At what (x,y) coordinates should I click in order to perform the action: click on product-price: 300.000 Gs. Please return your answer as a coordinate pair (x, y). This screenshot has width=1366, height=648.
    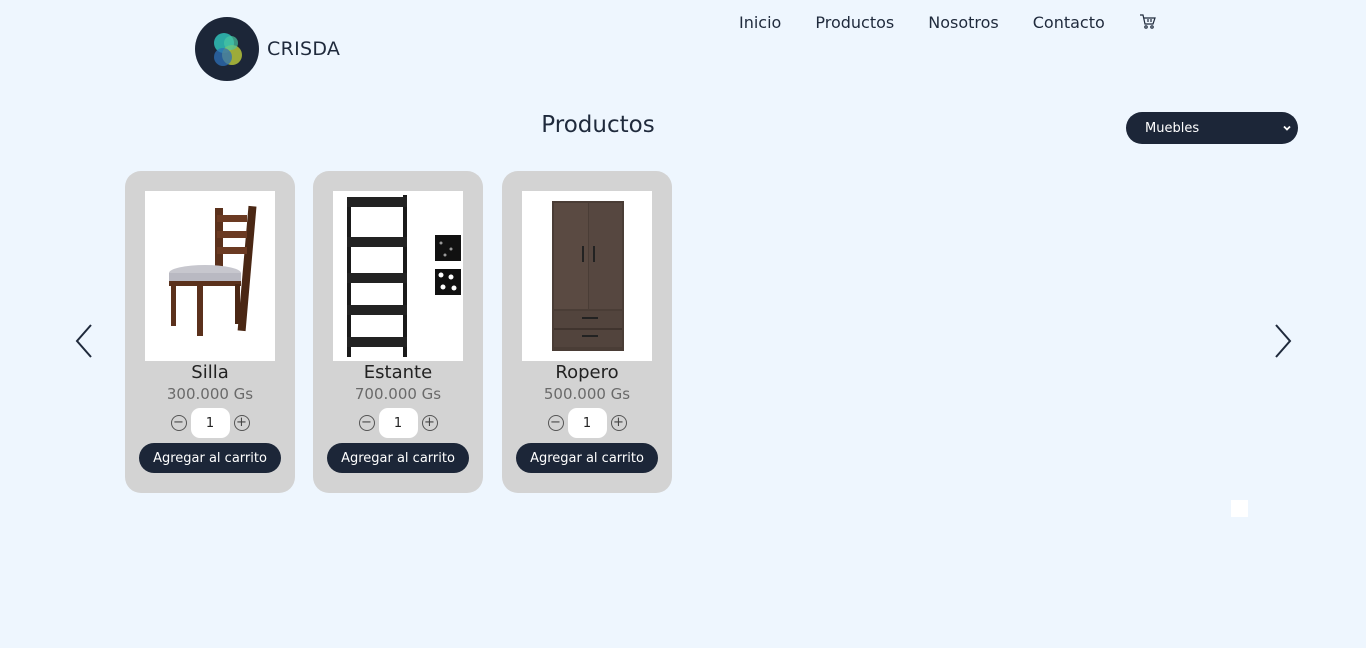
    Looking at the image, I should click on (210, 394).